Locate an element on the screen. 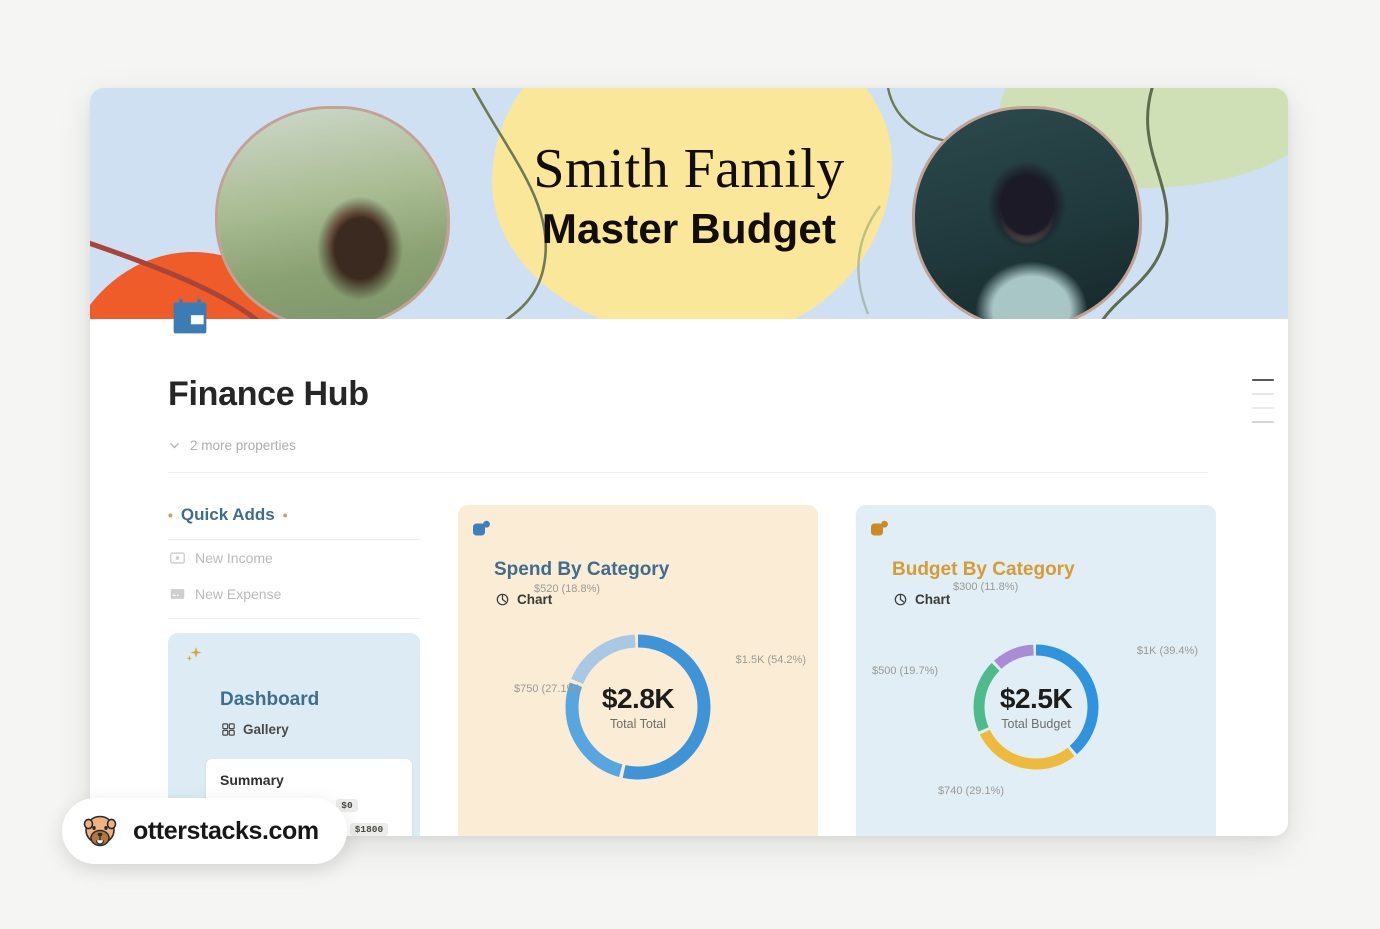  quick-add-label: New Expense is located at coordinates (238, 594).